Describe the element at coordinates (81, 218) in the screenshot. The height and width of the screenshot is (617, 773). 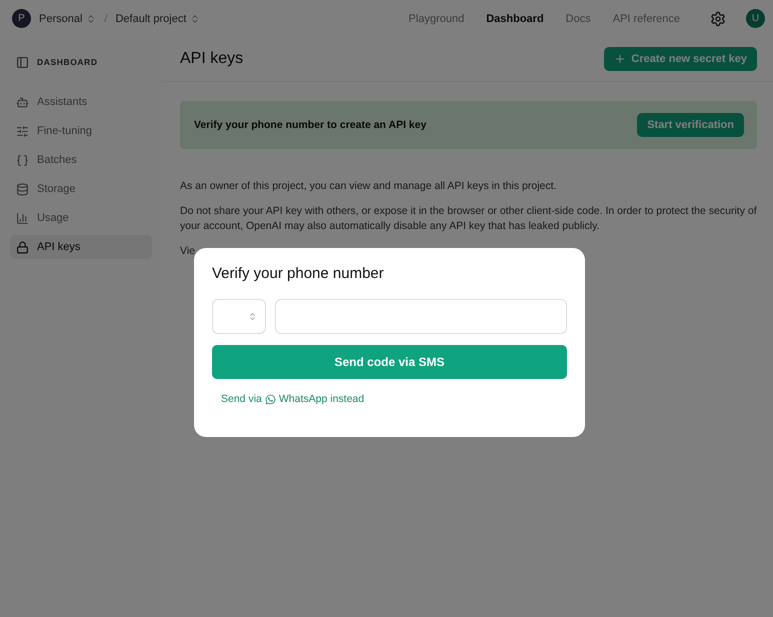
I see `sidebar-item: Usage` at that location.